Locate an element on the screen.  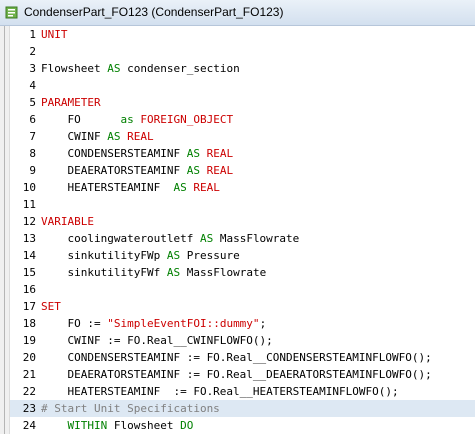
line-number: 1 is located at coordinates (32, 34).